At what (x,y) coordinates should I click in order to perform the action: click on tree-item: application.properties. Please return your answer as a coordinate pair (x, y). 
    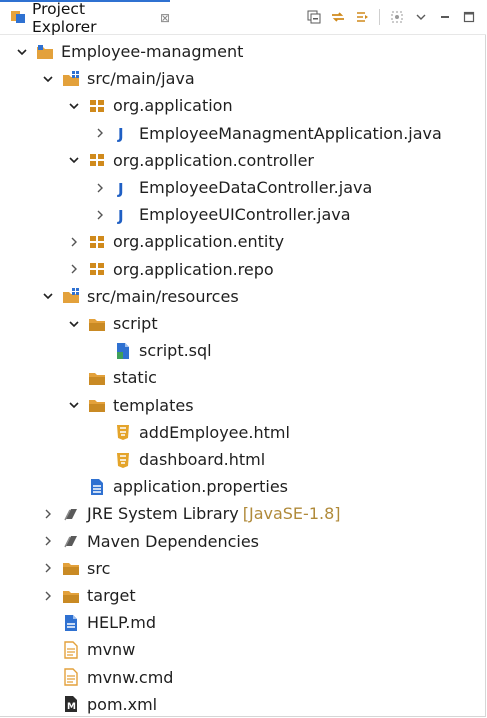
    Looking at the image, I should click on (177, 486).